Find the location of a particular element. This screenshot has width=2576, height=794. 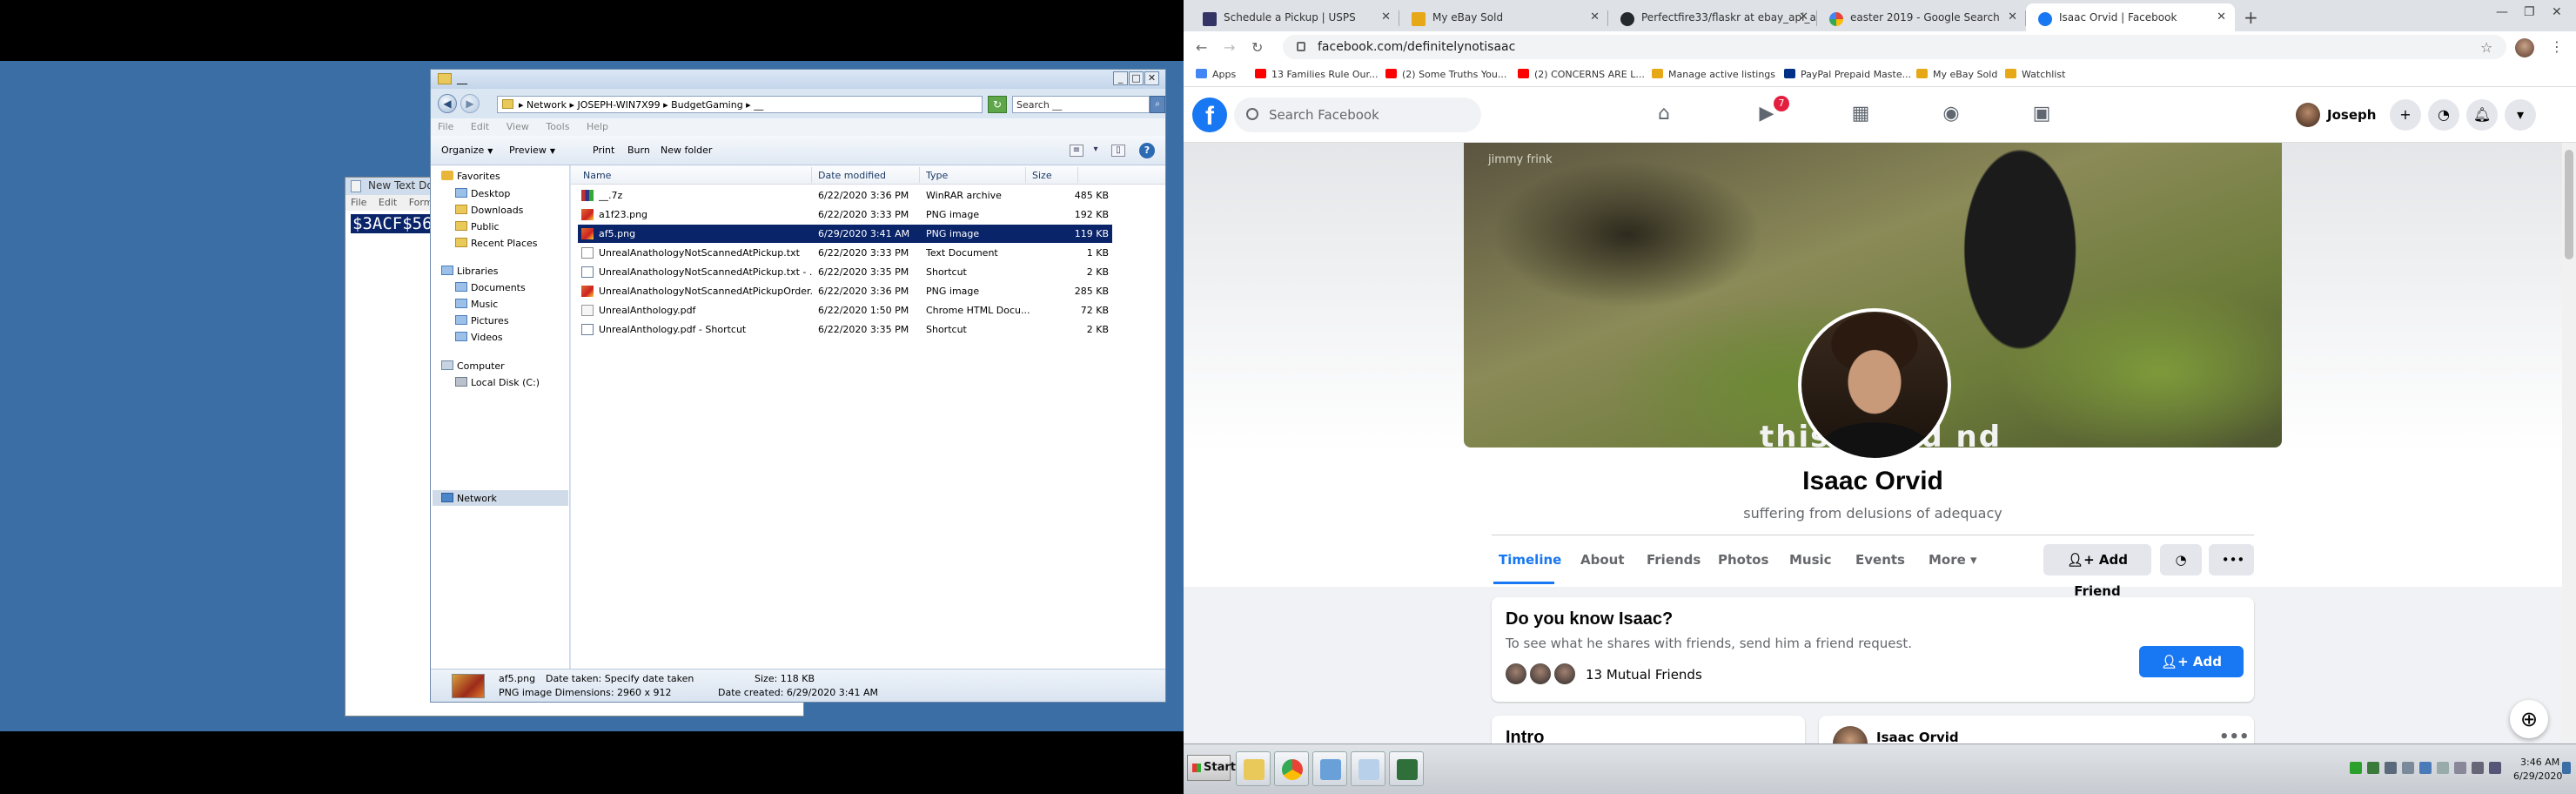

new-tab-button: + is located at coordinates (2251, 17).